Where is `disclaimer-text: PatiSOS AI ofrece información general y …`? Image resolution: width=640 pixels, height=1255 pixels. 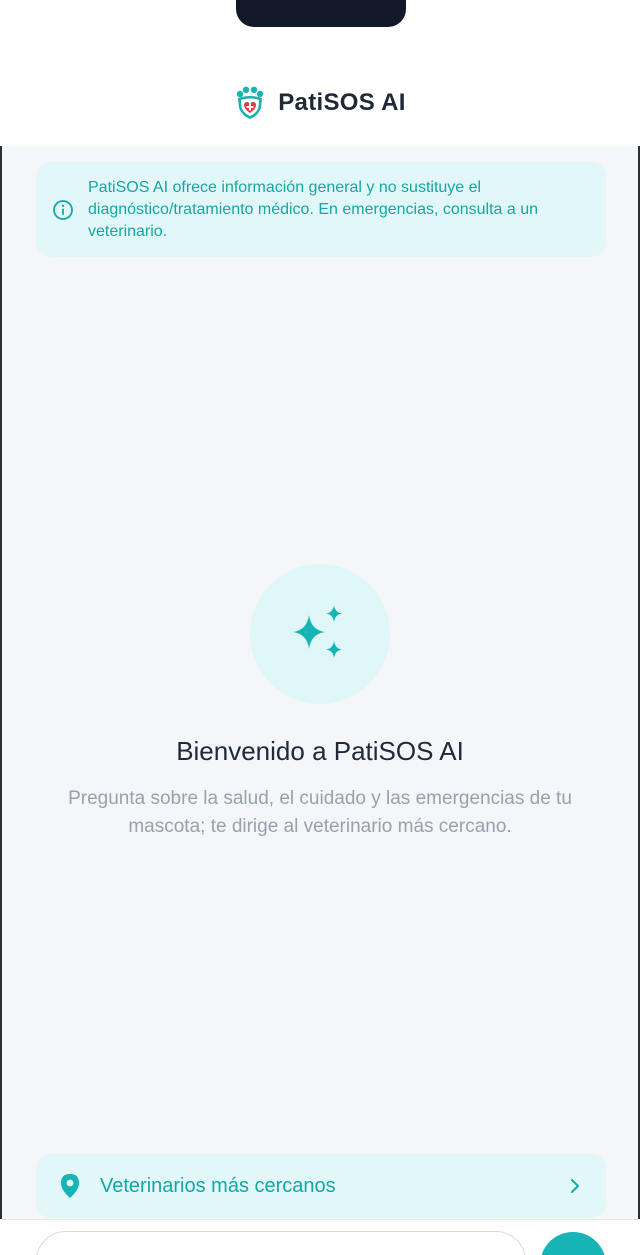 disclaimer-text: PatiSOS AI ofrece información general y … is located at coordinates (313, 209).